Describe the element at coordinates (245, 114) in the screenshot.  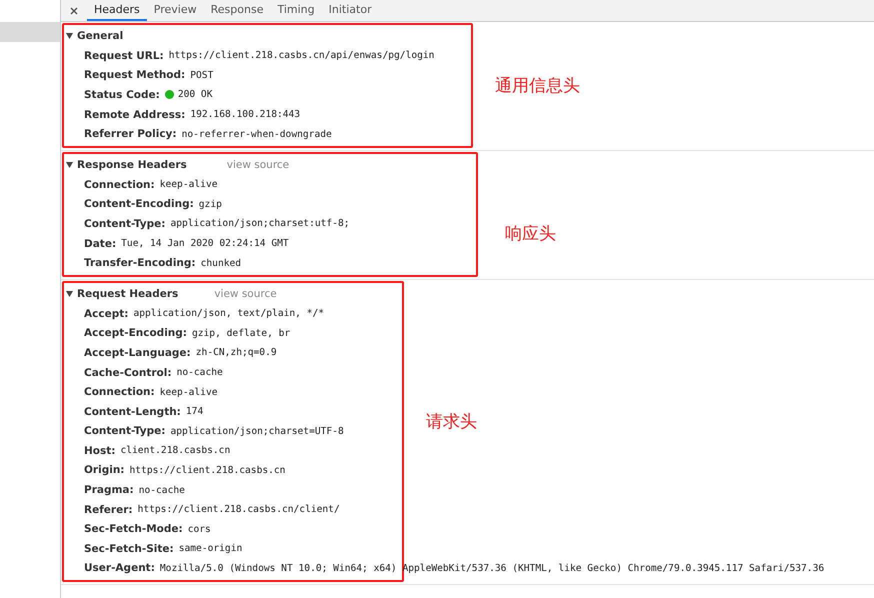
I see `header-value: 192.168.100.218:443` at that location.